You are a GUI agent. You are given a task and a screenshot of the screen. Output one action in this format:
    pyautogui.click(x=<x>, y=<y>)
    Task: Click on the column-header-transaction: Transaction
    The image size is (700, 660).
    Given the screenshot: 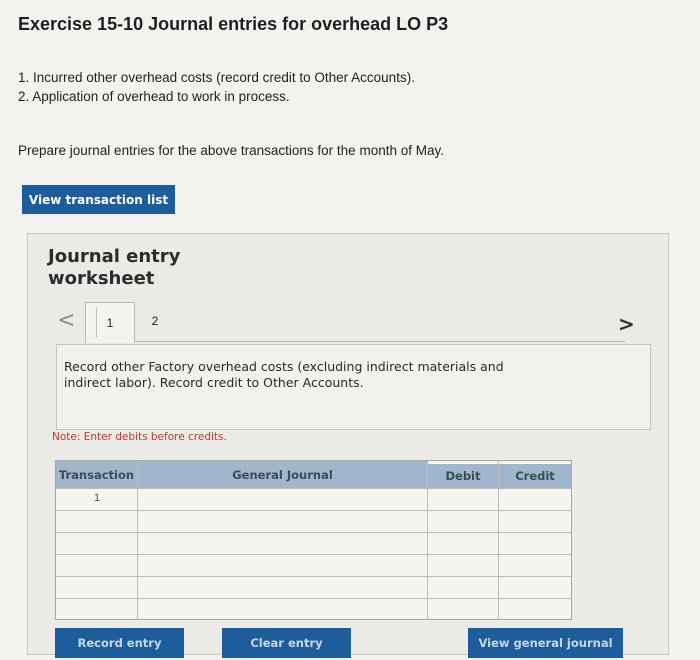 What is the action you would take?
    pyautogui.click(x=97, y=474)
    